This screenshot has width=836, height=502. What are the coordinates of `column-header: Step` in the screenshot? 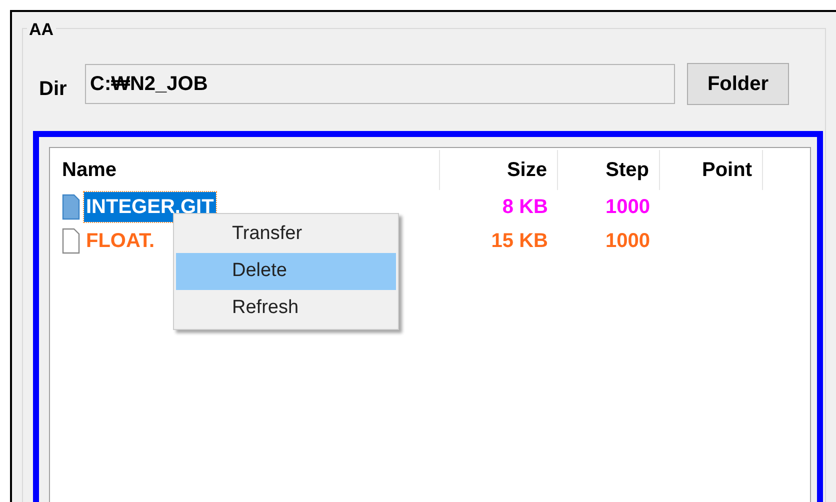 It's located at (627, 170).